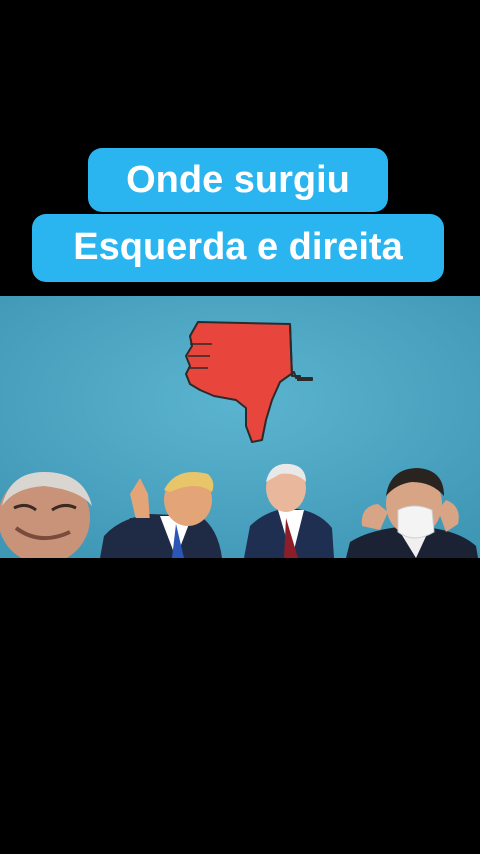  I want to click on caption-line-1: Onde surgiu, so click(238, 180).